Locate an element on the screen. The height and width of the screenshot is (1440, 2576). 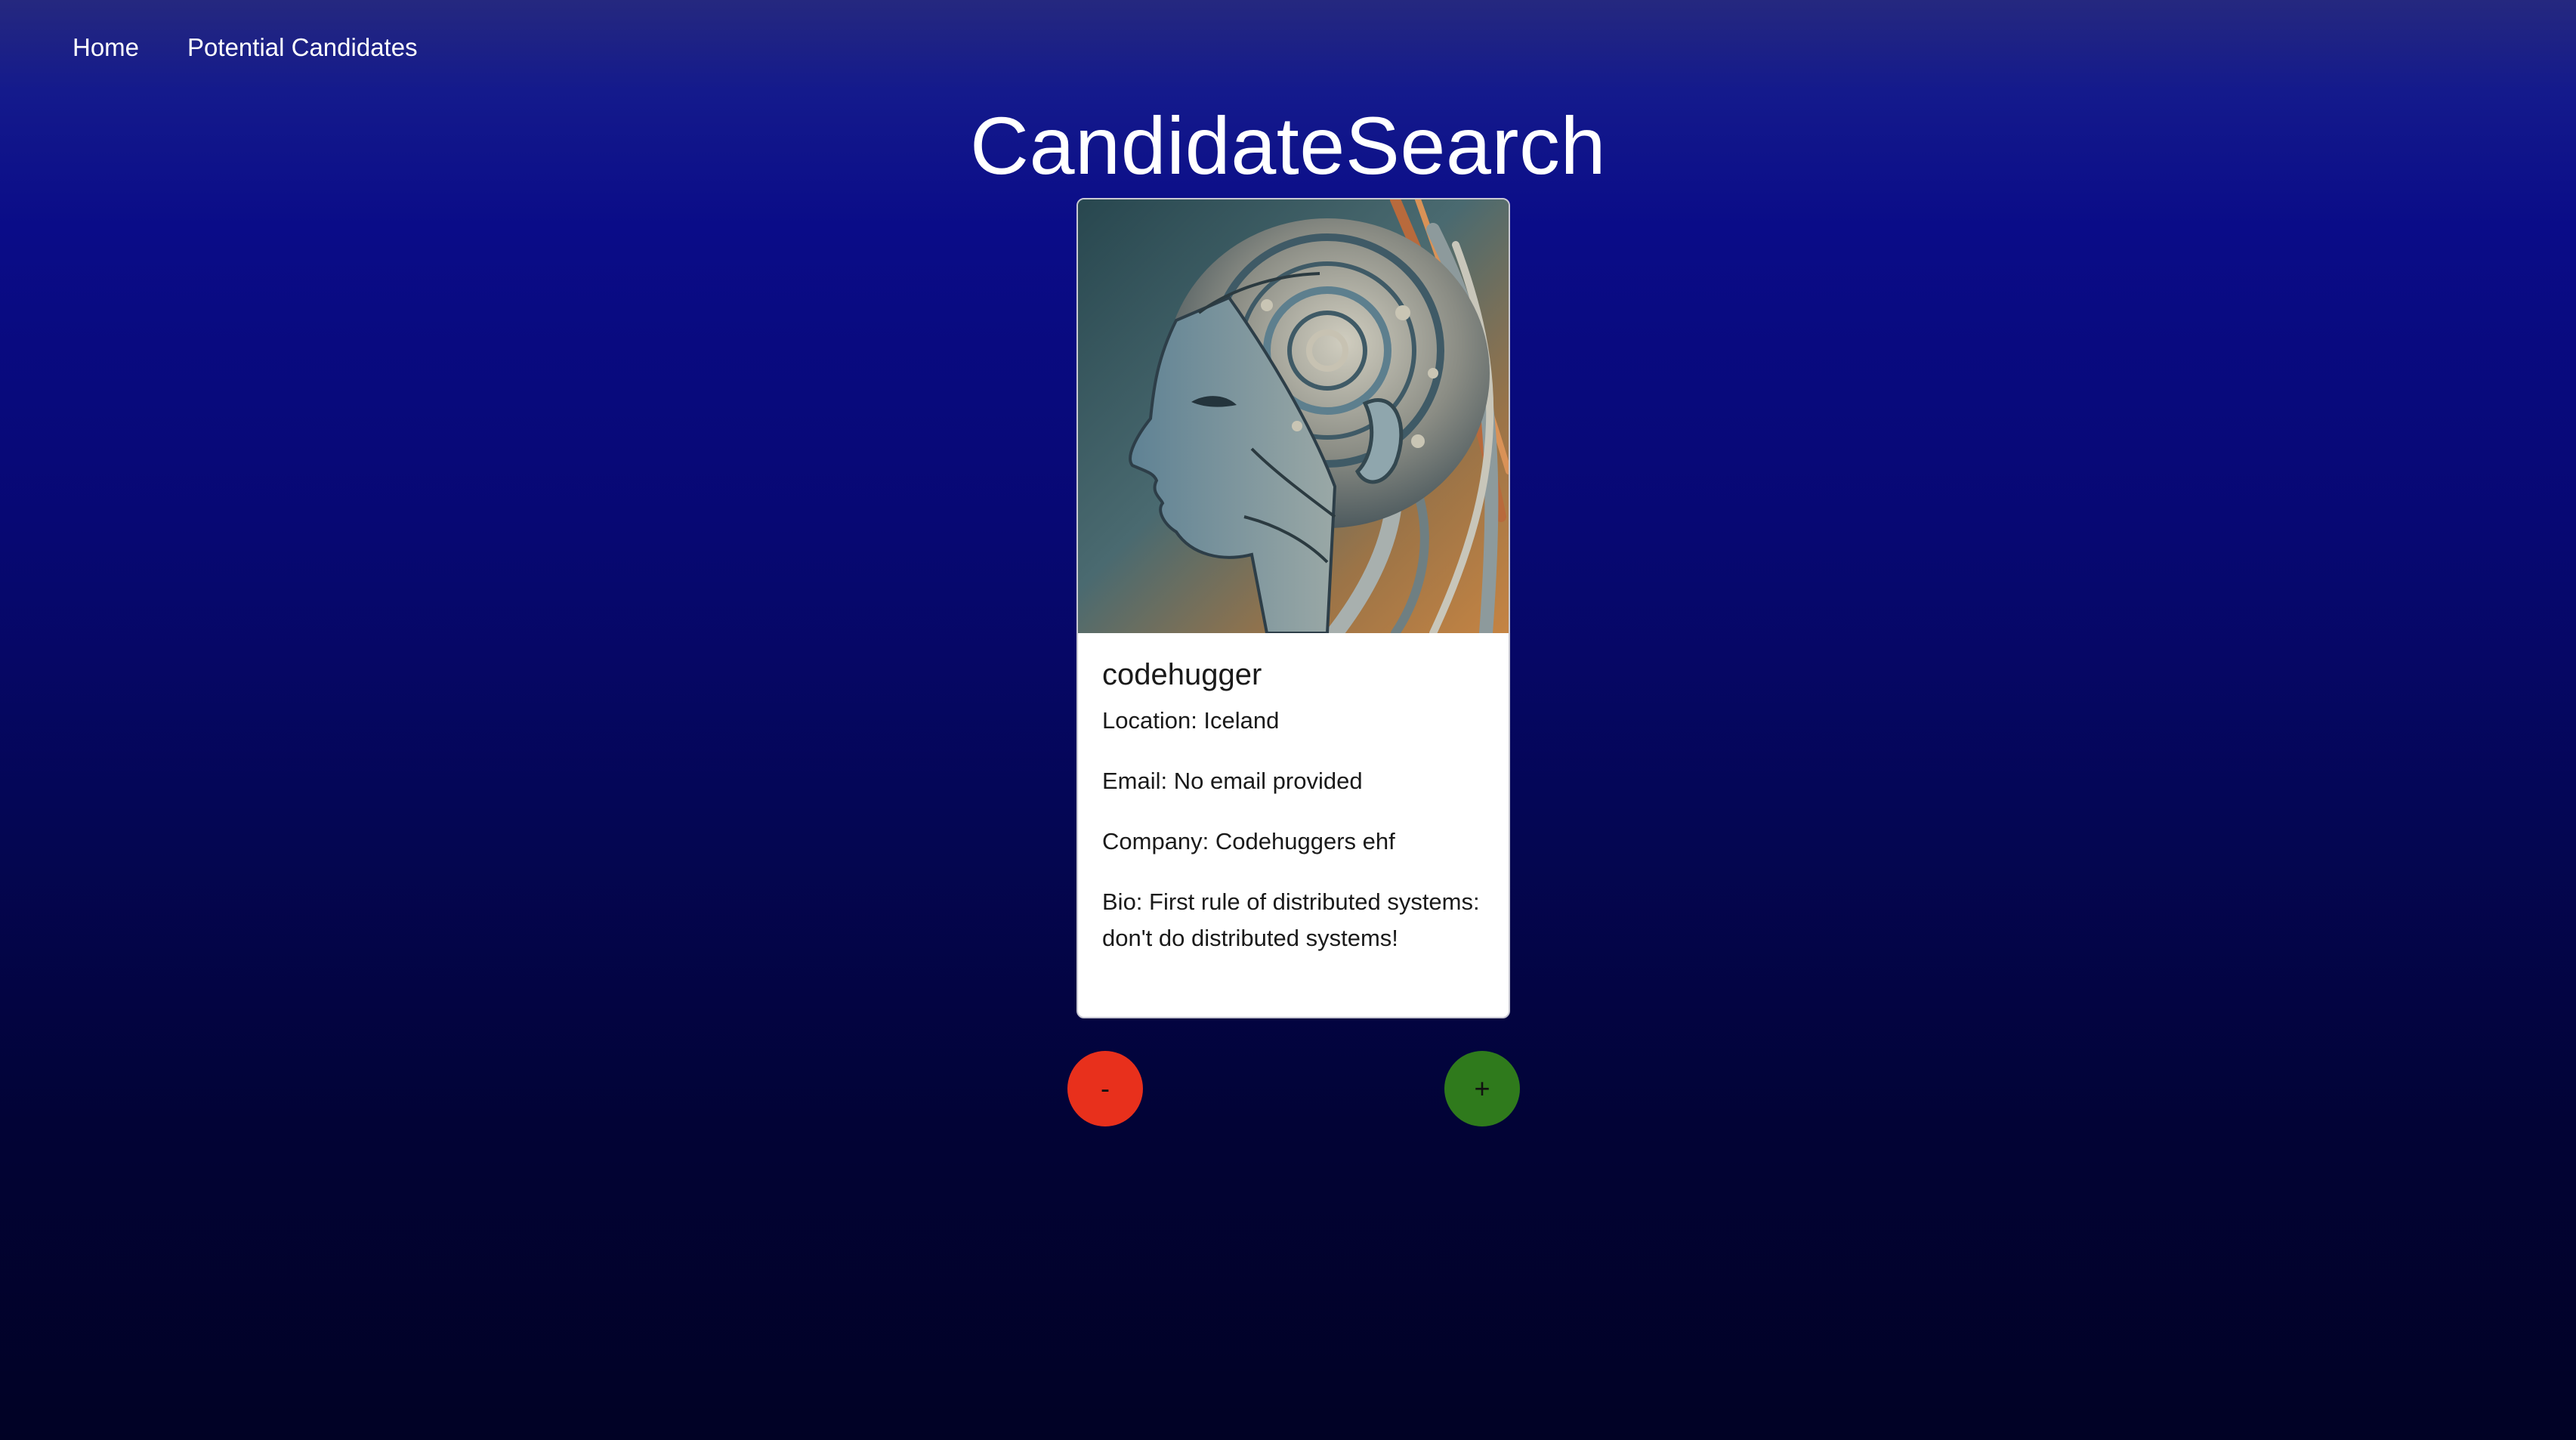
robot-head-portrait-icon is located at coordinates (1293, 416).